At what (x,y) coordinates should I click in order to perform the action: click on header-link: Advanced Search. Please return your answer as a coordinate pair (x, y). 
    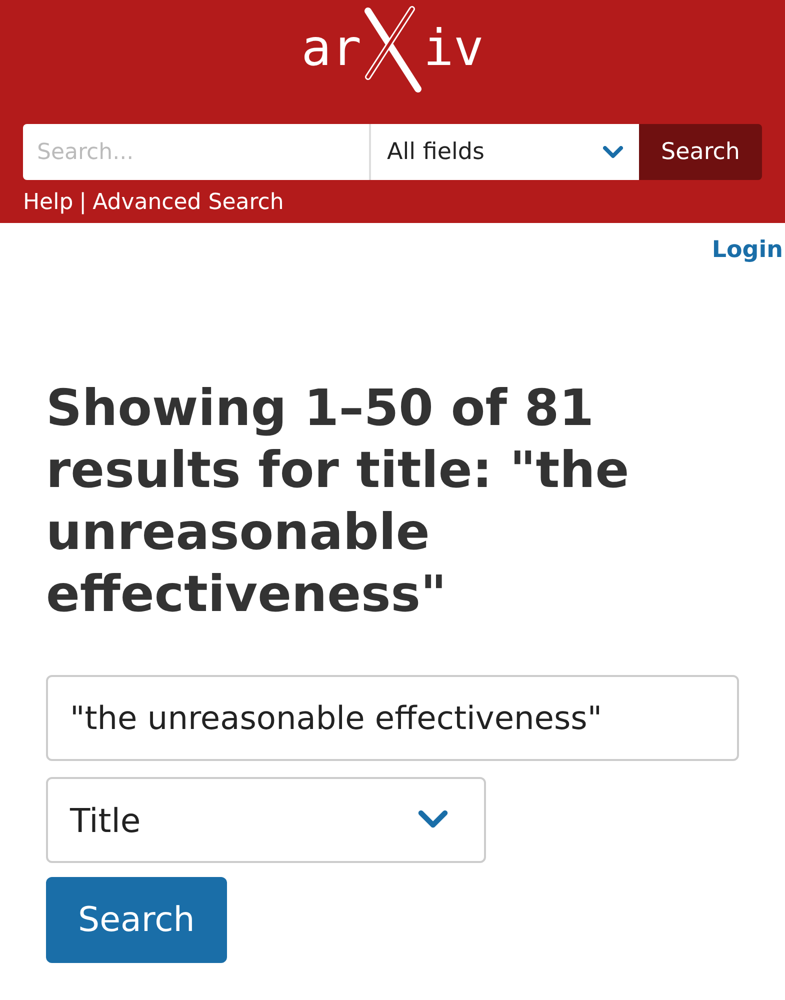
    Looking at the image, I should click on (188, 202).